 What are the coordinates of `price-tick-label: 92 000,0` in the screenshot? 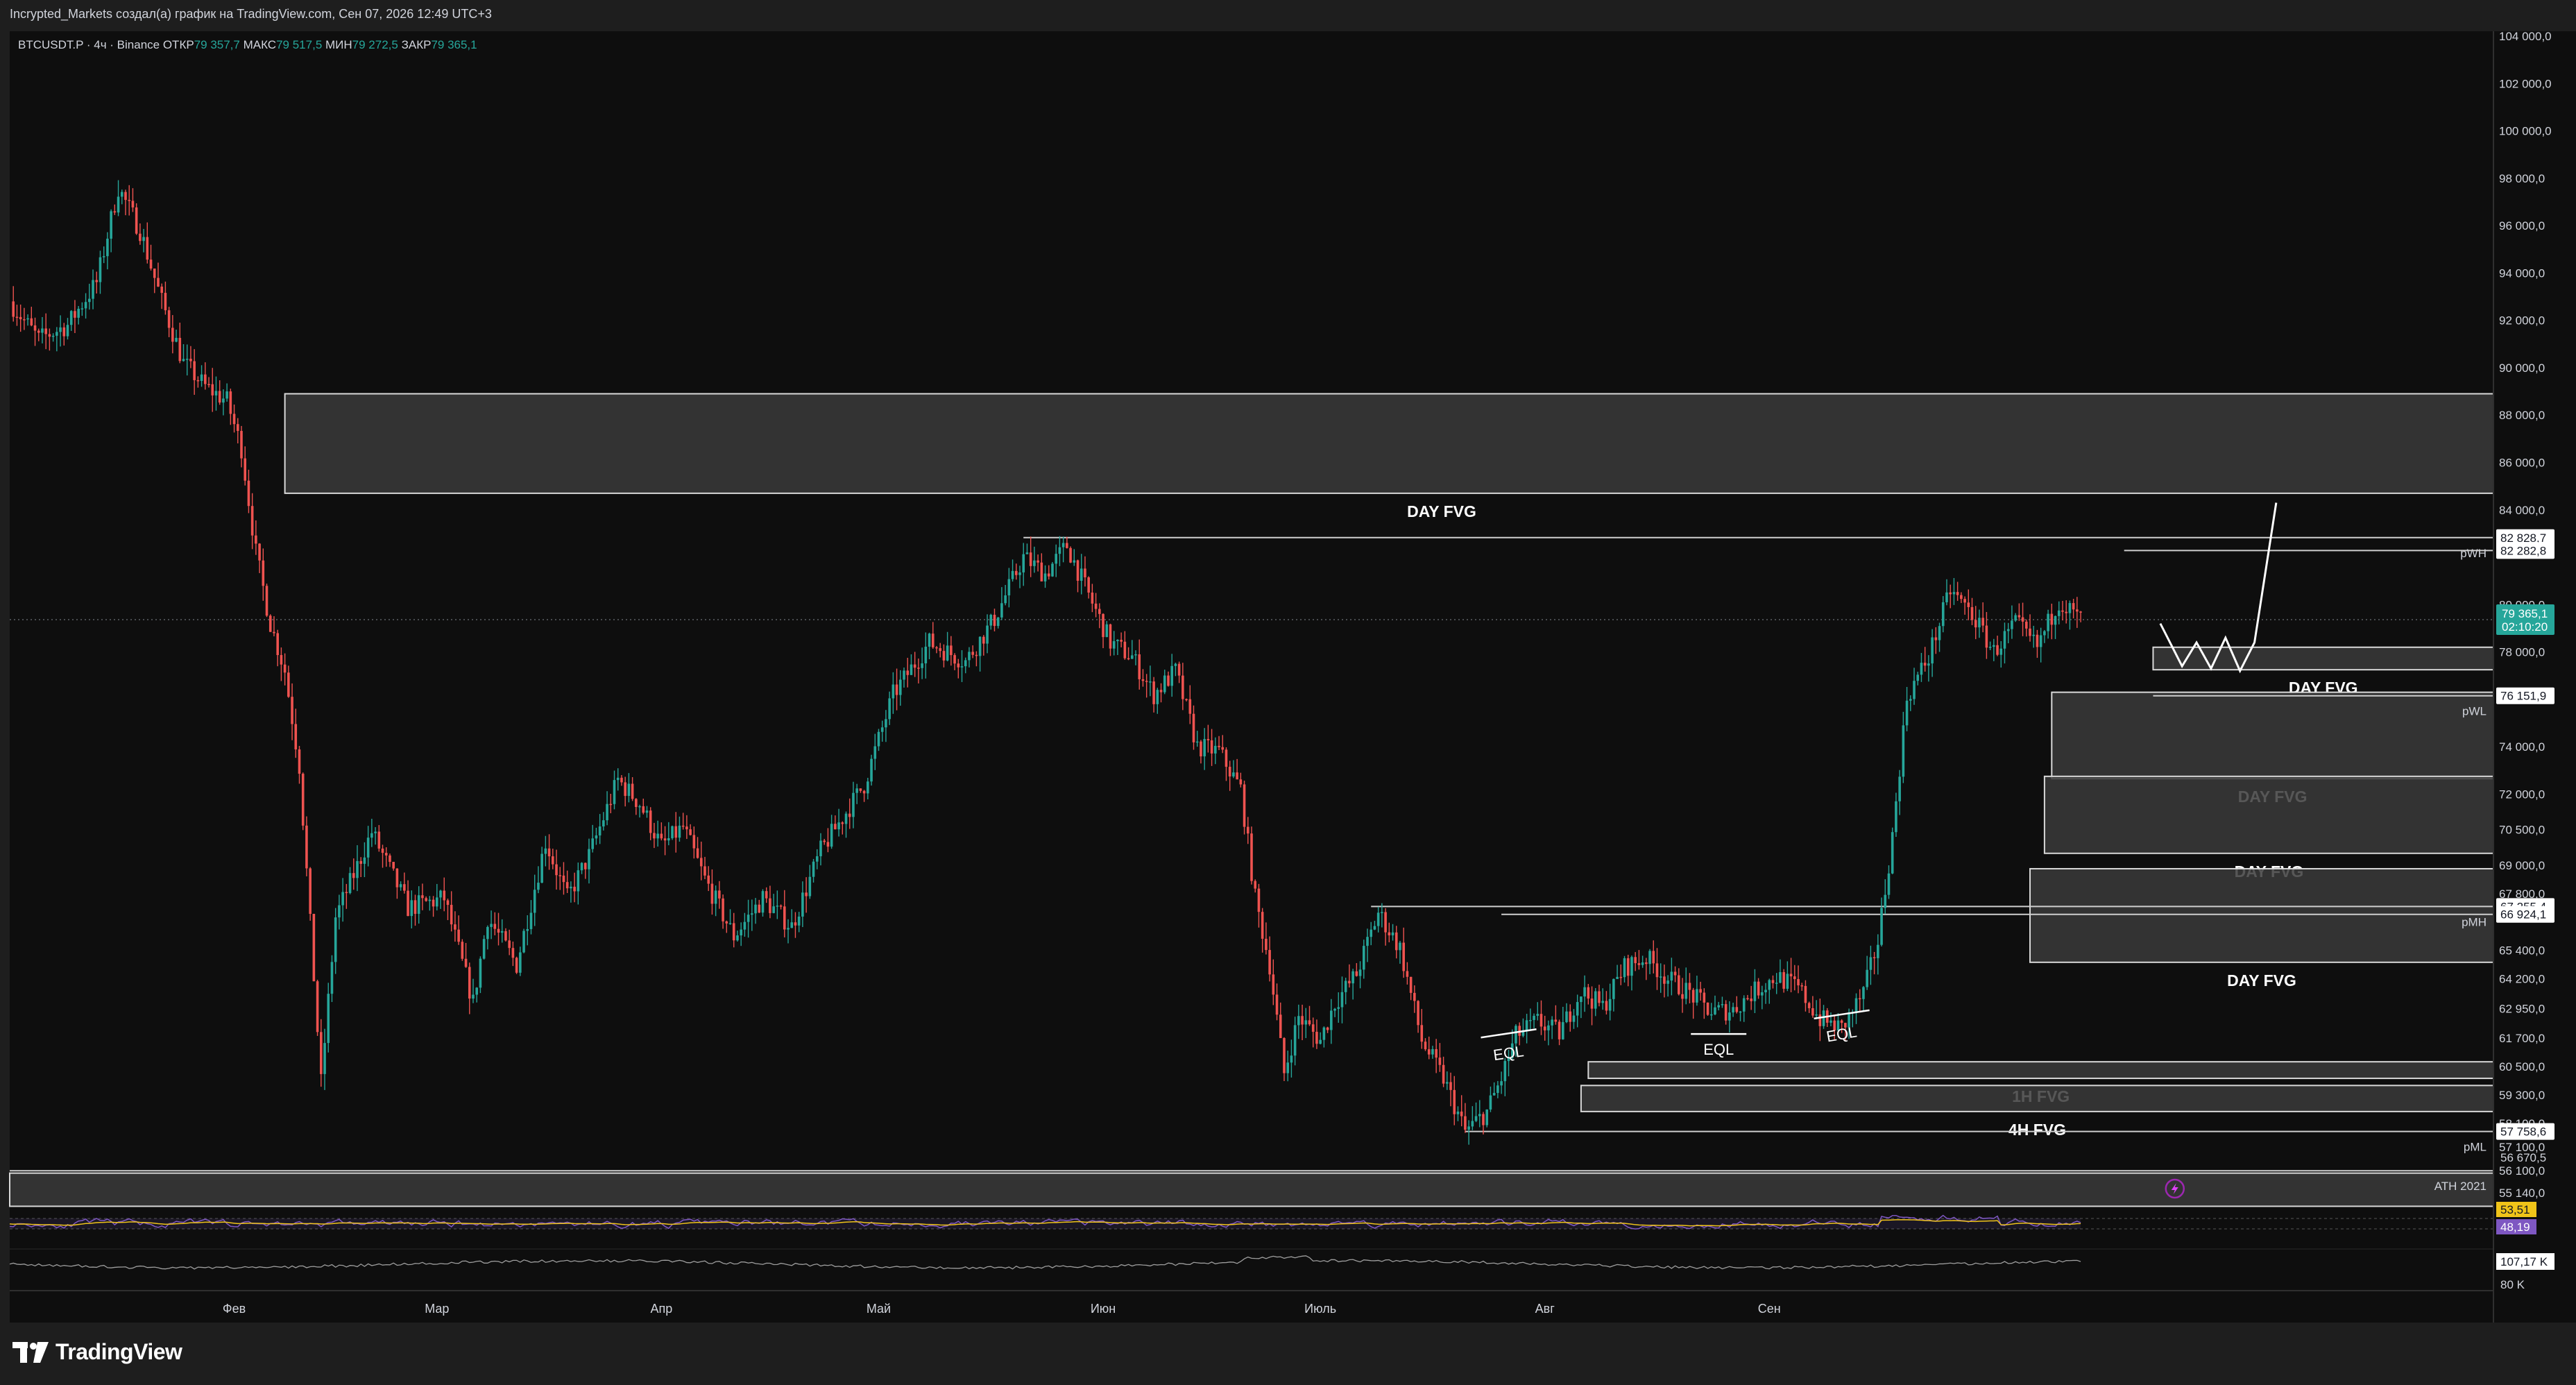 It's located at (2522, 321).